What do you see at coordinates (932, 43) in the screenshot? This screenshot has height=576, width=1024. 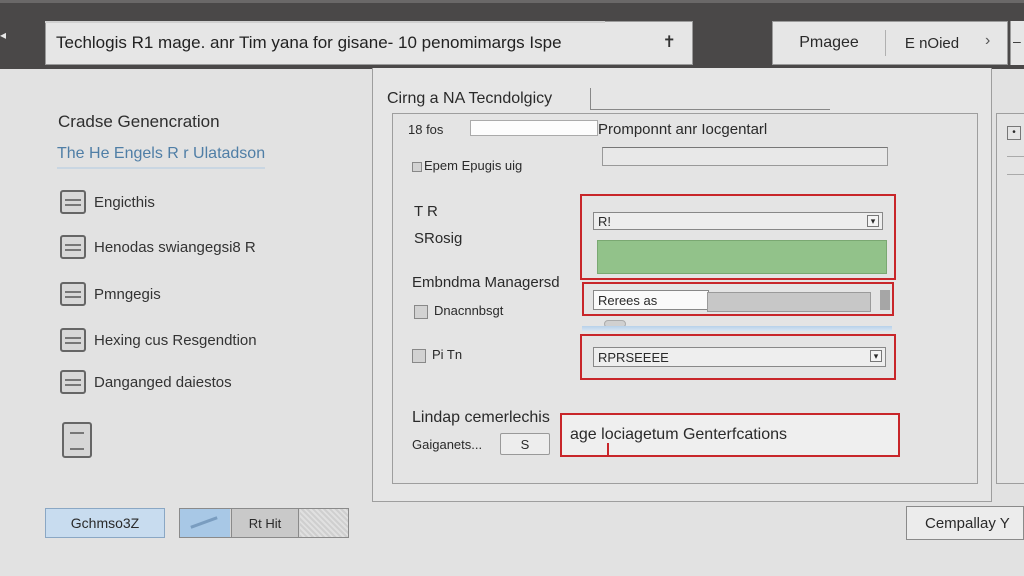 I see `tab-enoied: E nOied` at bounding box center [932, 43].